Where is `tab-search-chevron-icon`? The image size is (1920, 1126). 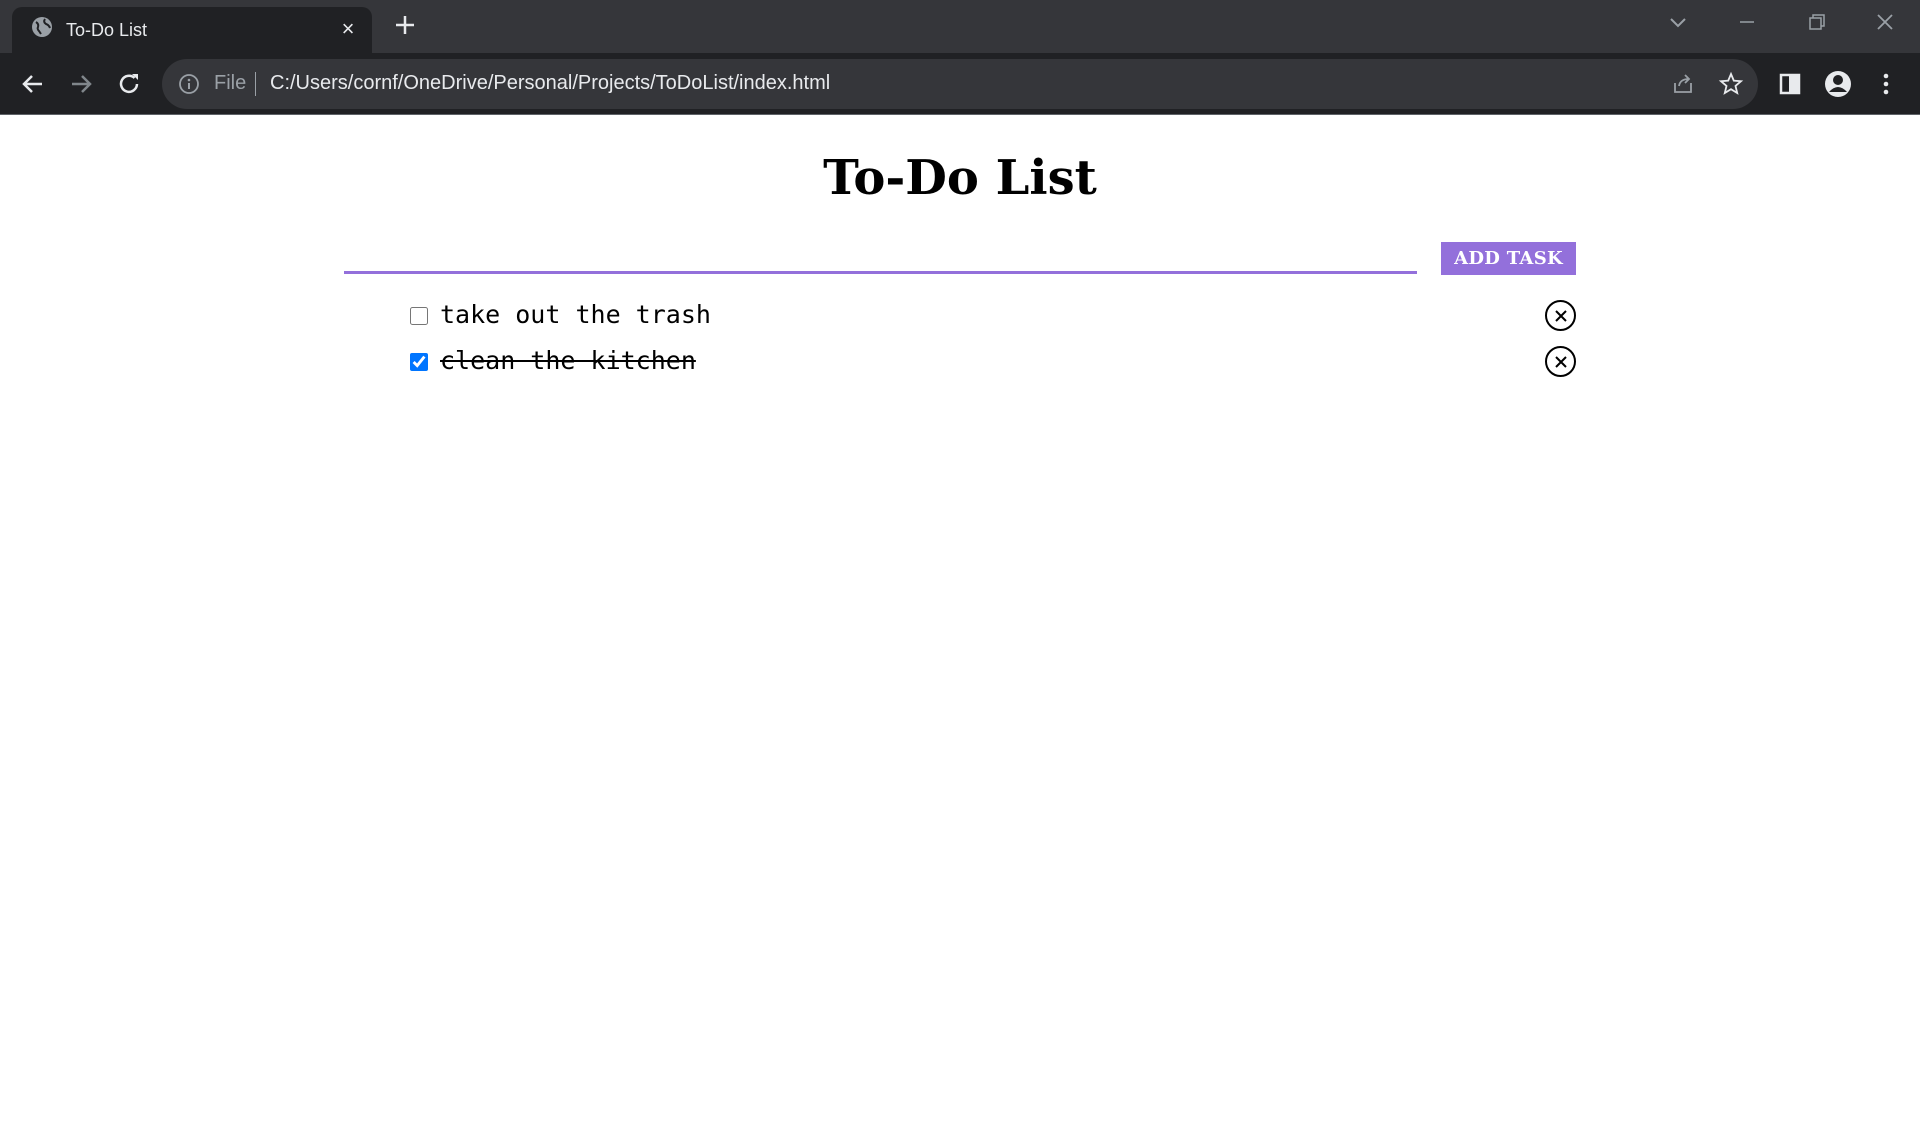 tab-search-chevron-icon is located at coordinates (1678, 23).